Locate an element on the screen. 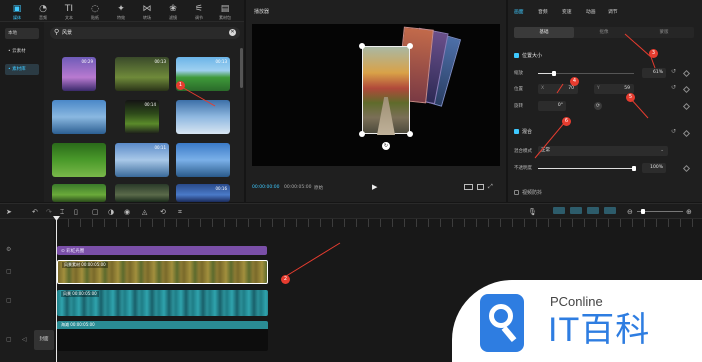  watermark-brand: PConline is located at coordinates (576, 301).